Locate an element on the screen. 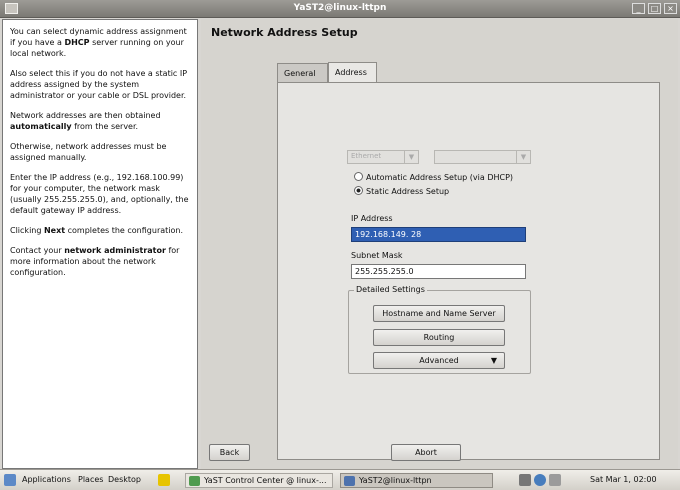  advanced-button-label: Advanced is located at coordinates (439, 360).